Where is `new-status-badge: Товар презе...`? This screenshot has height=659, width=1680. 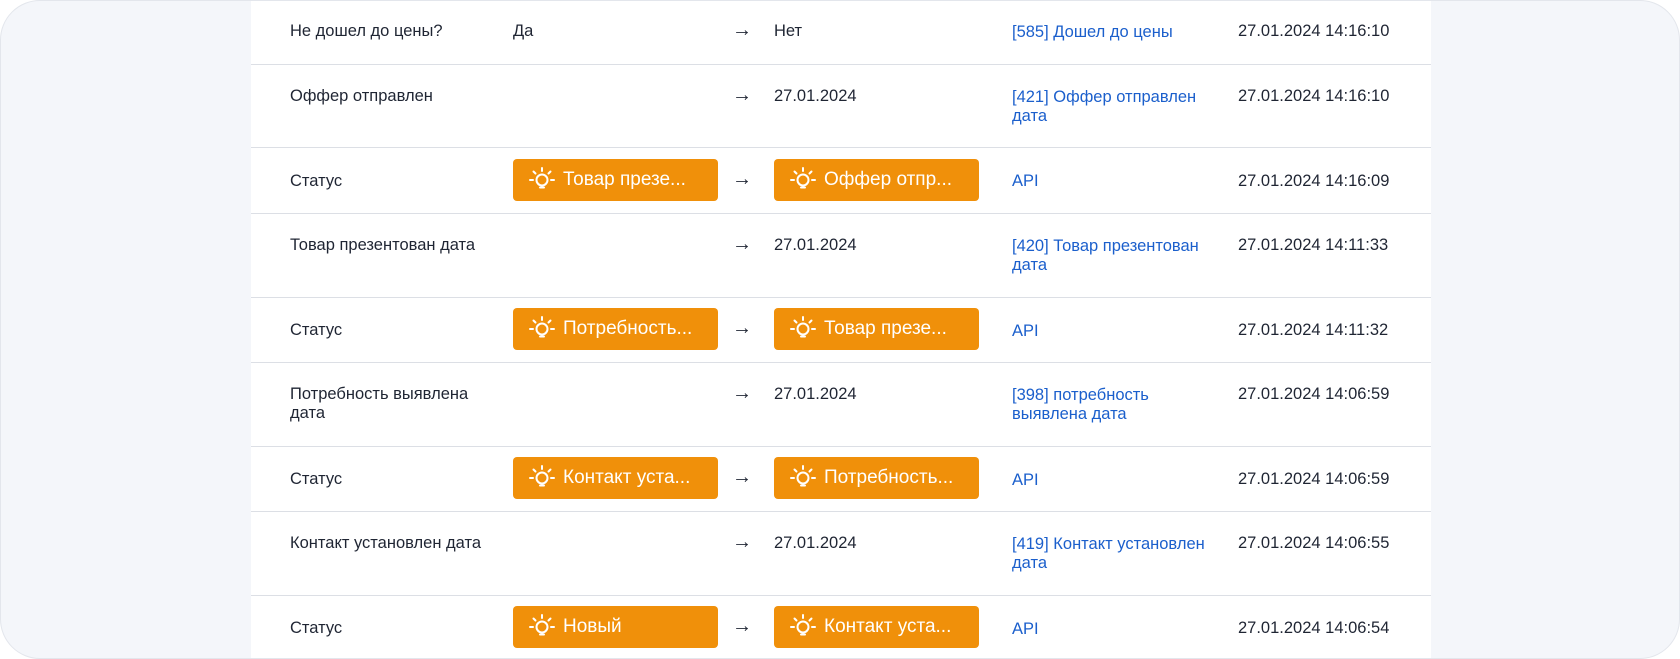
new-status-badge: Товар презе... is located at coordinates (876, 329).